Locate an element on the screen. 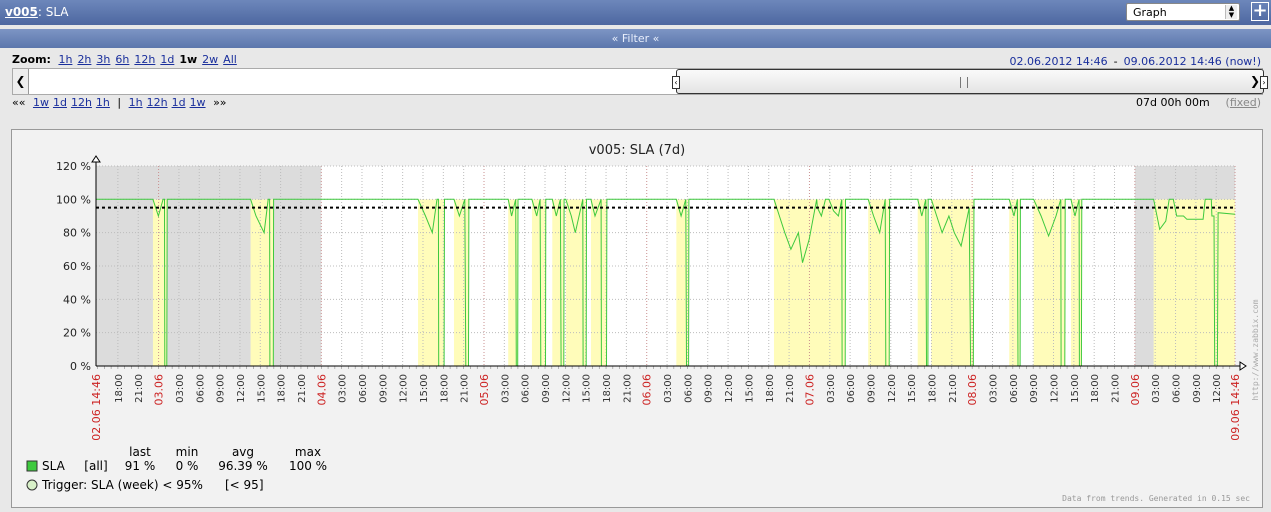 Image resolution: width=1271 pixels, height=512 pixels. fullscreen-button: + is located at coordinates (1260, 11).